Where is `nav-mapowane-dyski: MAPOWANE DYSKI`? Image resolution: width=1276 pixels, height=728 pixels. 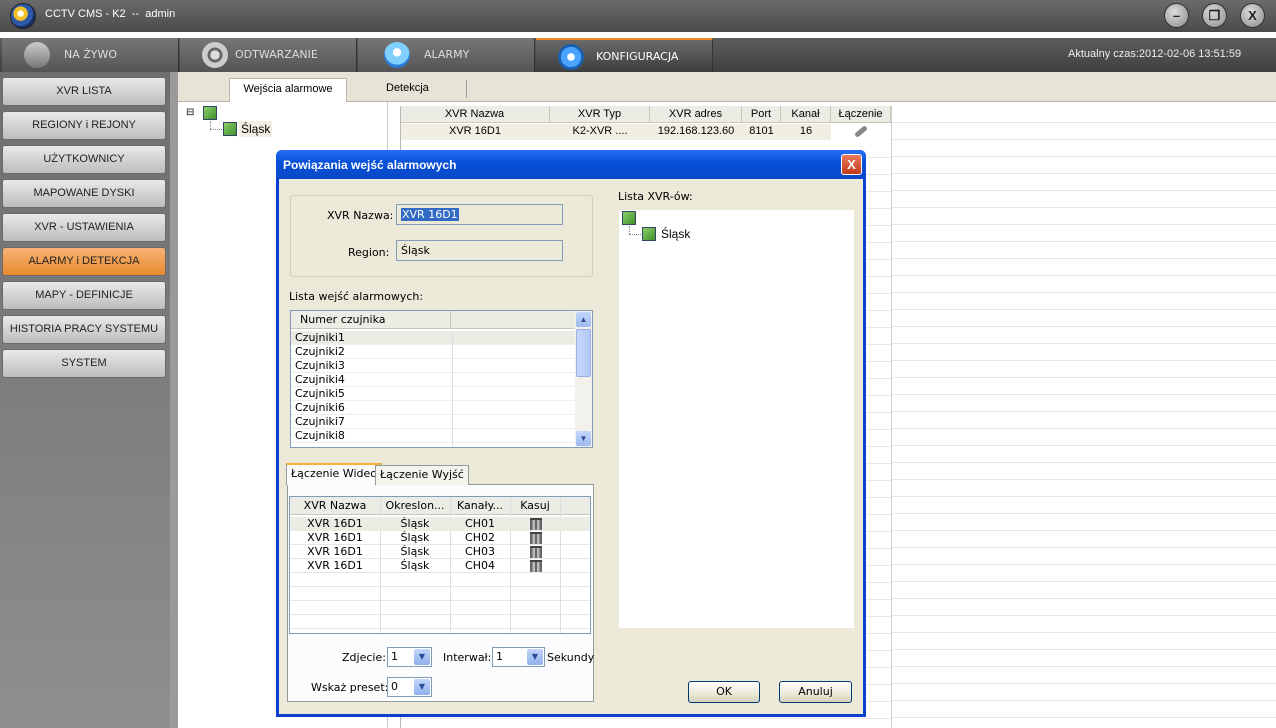 nav-mapowane-dyski: MAPOWANE DYSKI is located at coordinates (84, 193).